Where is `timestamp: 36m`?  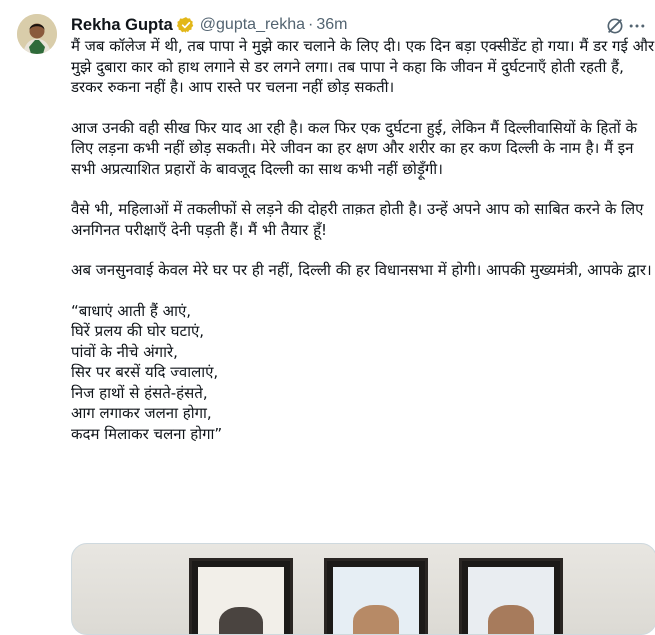
timestamp: 36m is located at coordinates (331, 25).